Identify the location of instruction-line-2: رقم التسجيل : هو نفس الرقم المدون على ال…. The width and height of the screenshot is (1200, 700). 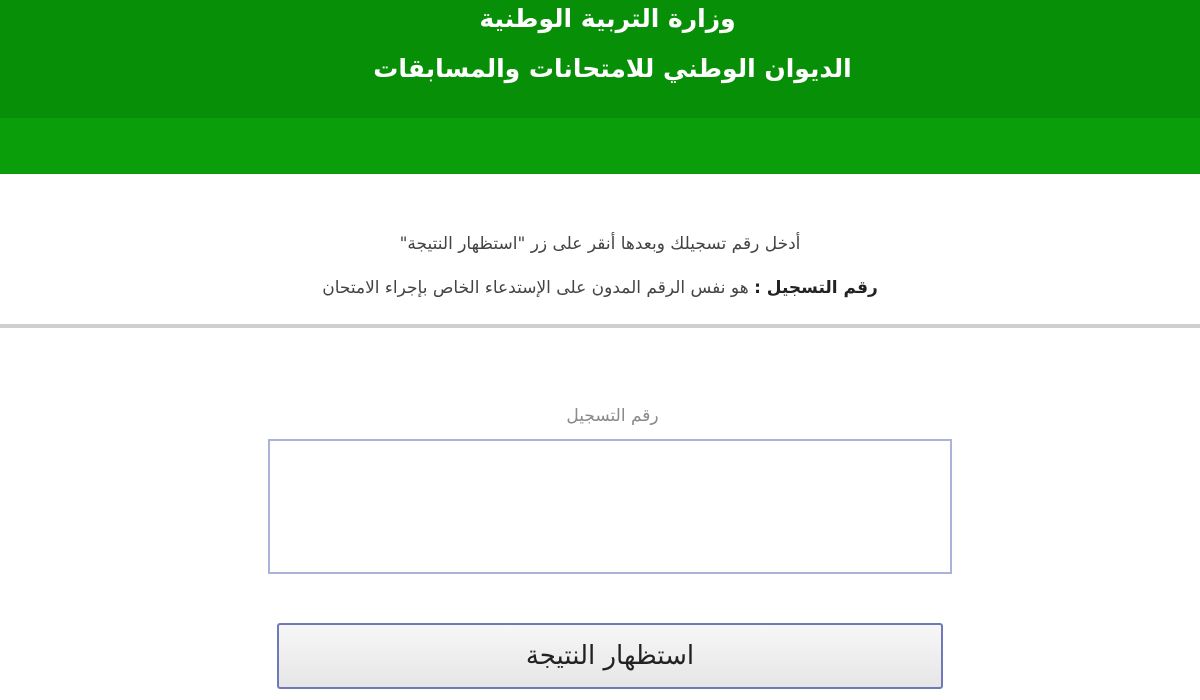
(600, 288).